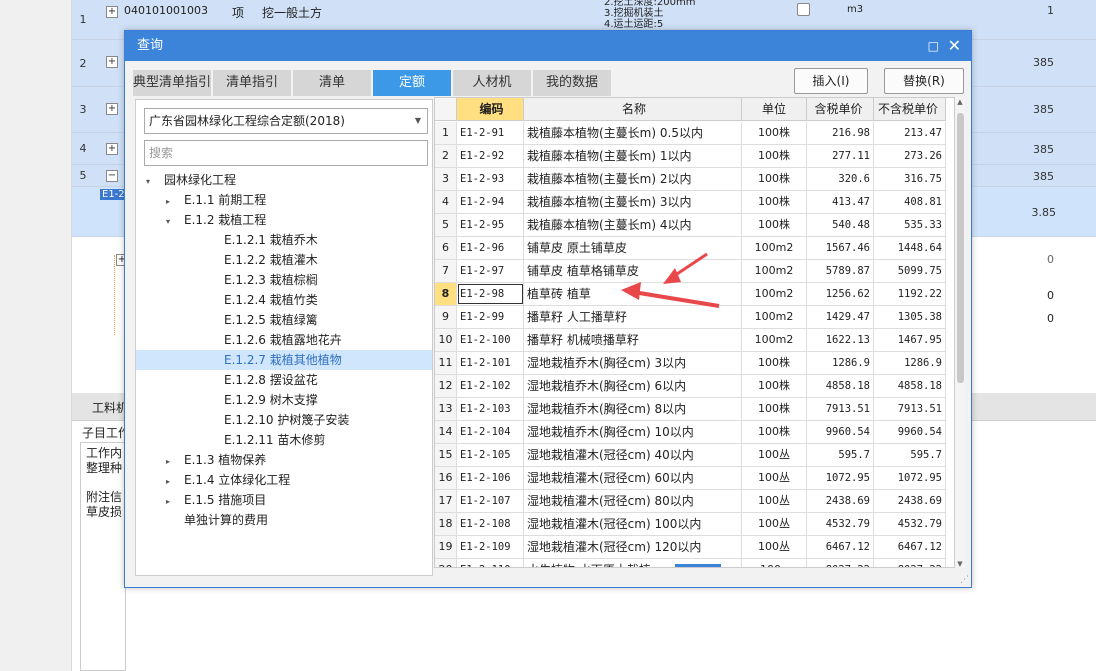 The width and height of the screenshot is (1096, 671). Describe the element at coordinates (490, 478) in the screenshot. I see `quota-code: E1-2-106` at that location.